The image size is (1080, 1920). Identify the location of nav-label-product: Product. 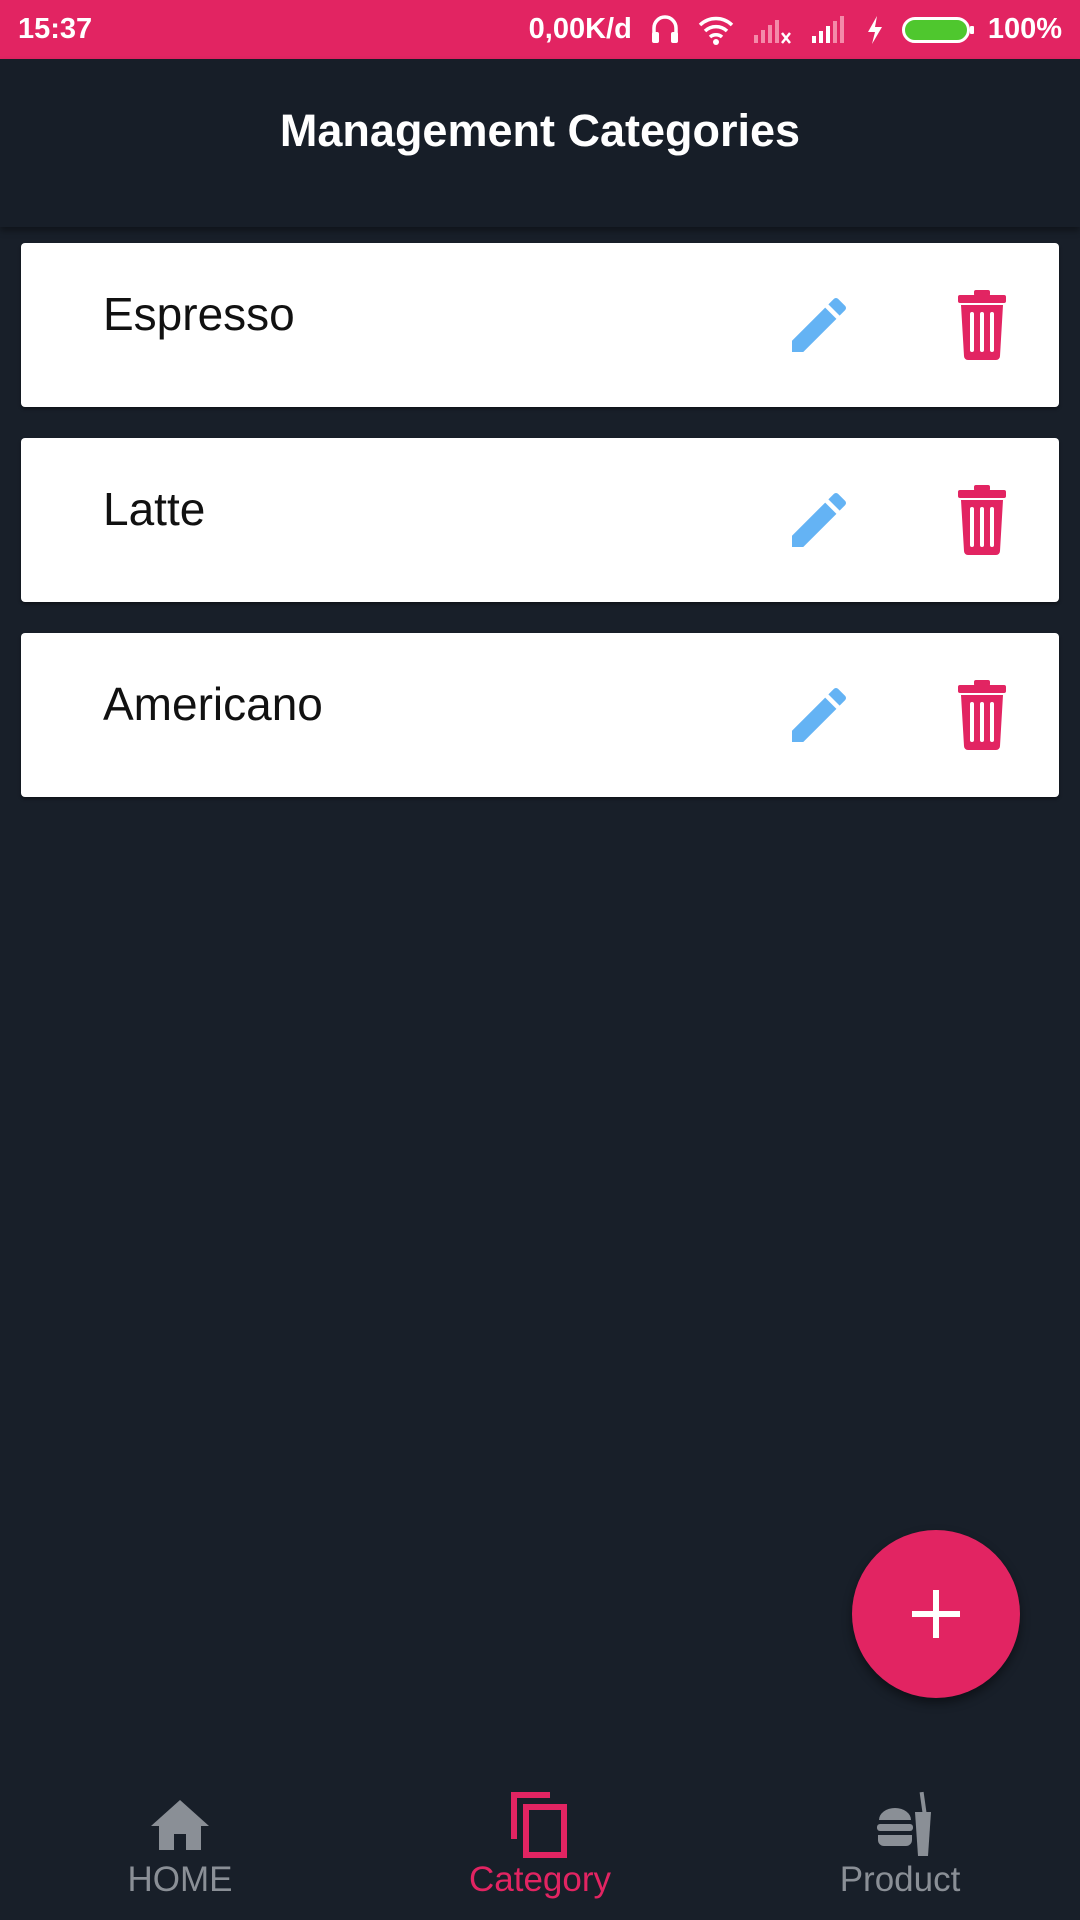
(900, 1879).